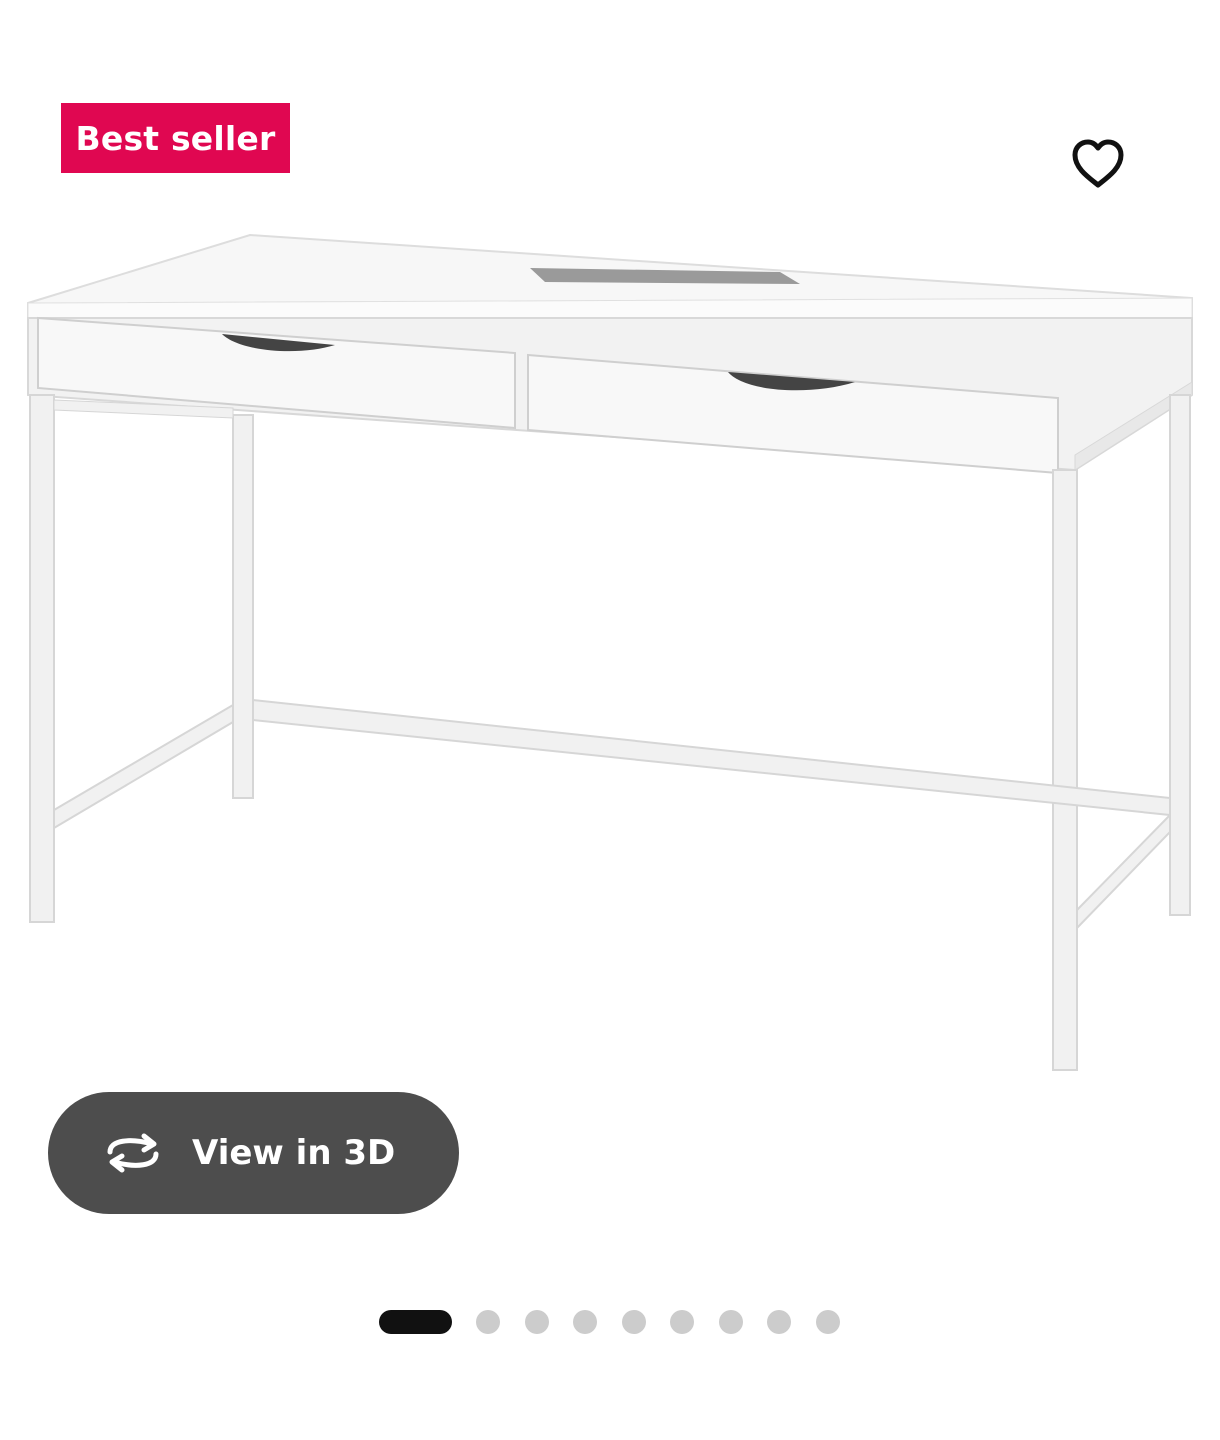 The image size is (1220, 1440). I want to click on view-in-3d-label: View in 3D, so click(294, 1153).